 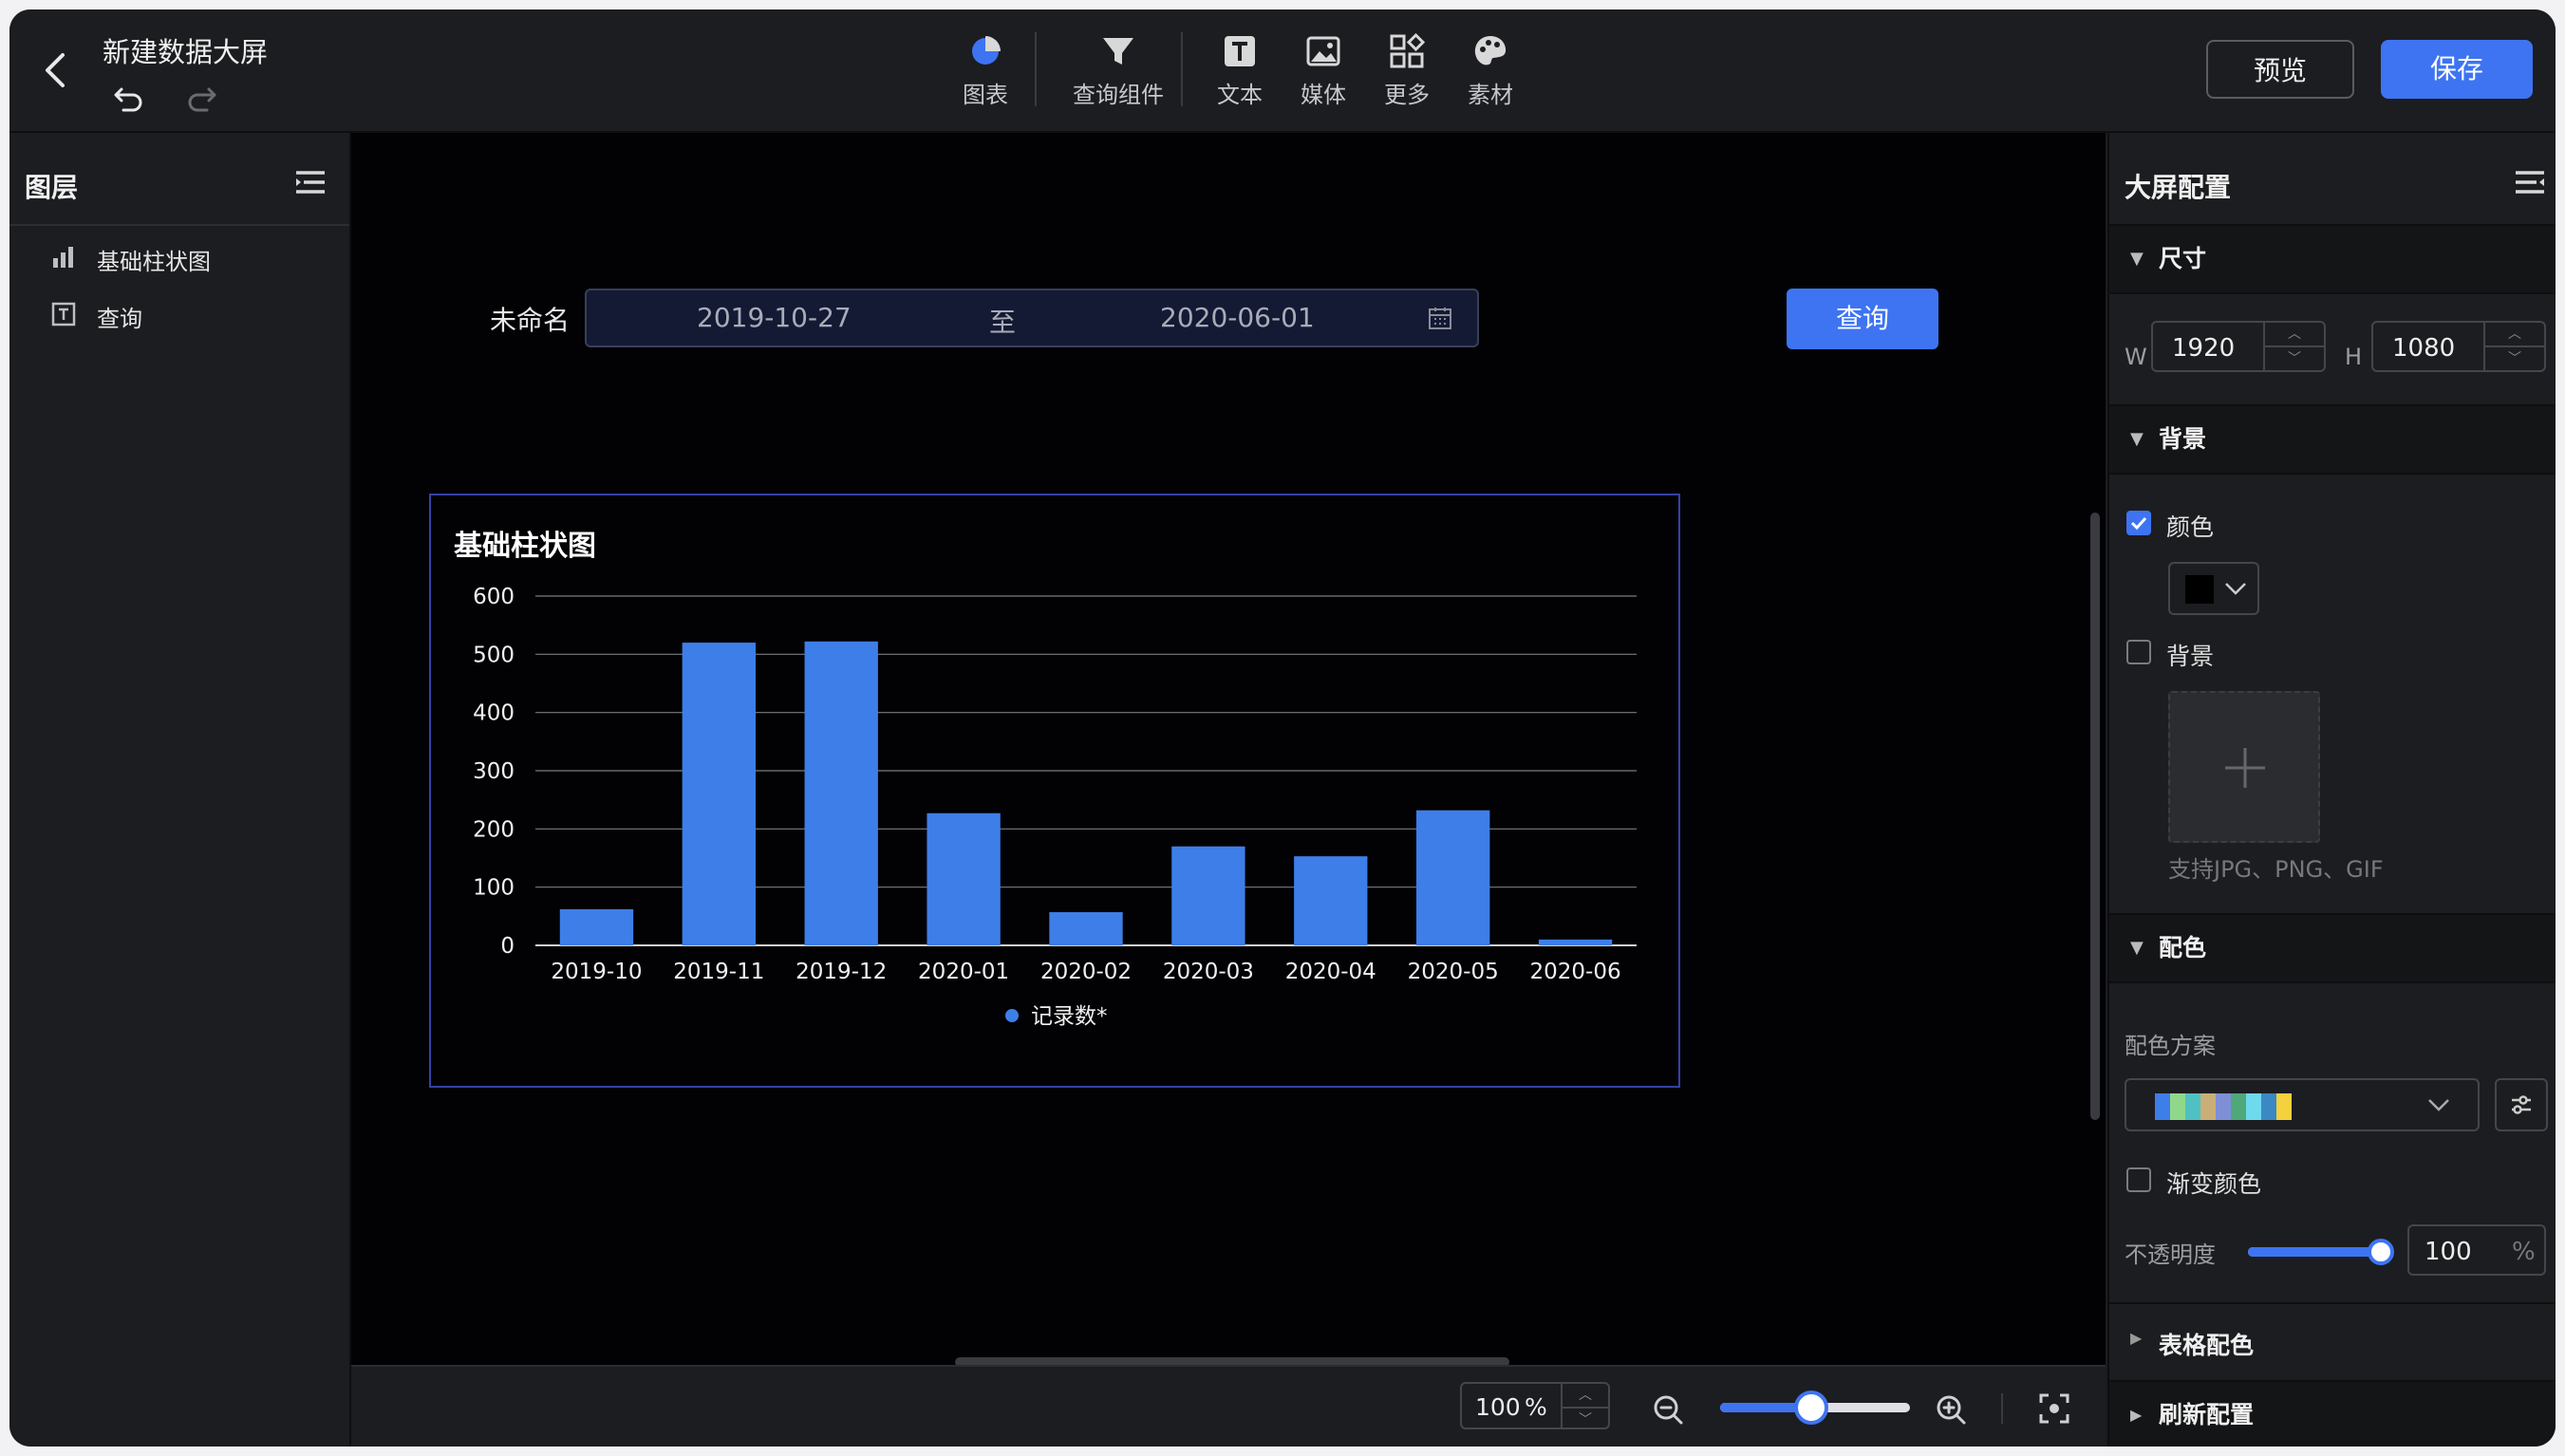 What do you see at coordinates (129, 98) in the screenshot?
I see `undo-icon` at bounding box center [129, 98].